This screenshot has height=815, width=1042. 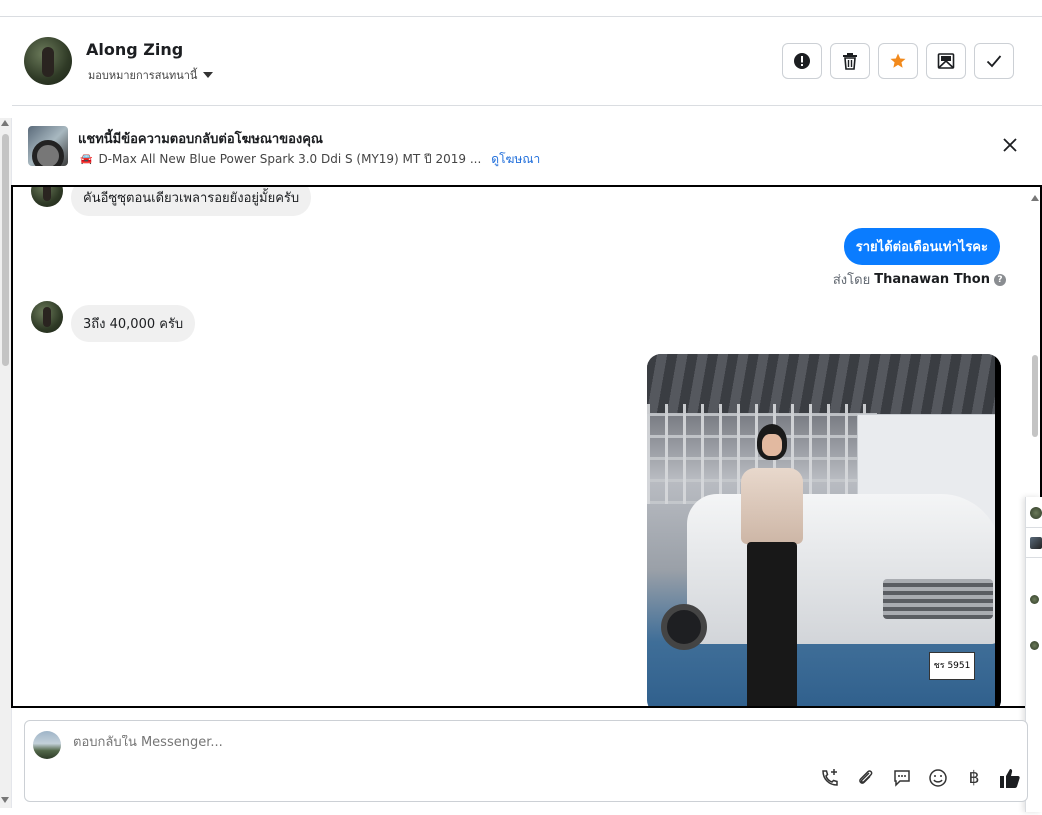 I want to click on page-avatar, so click(x=47, y=745).